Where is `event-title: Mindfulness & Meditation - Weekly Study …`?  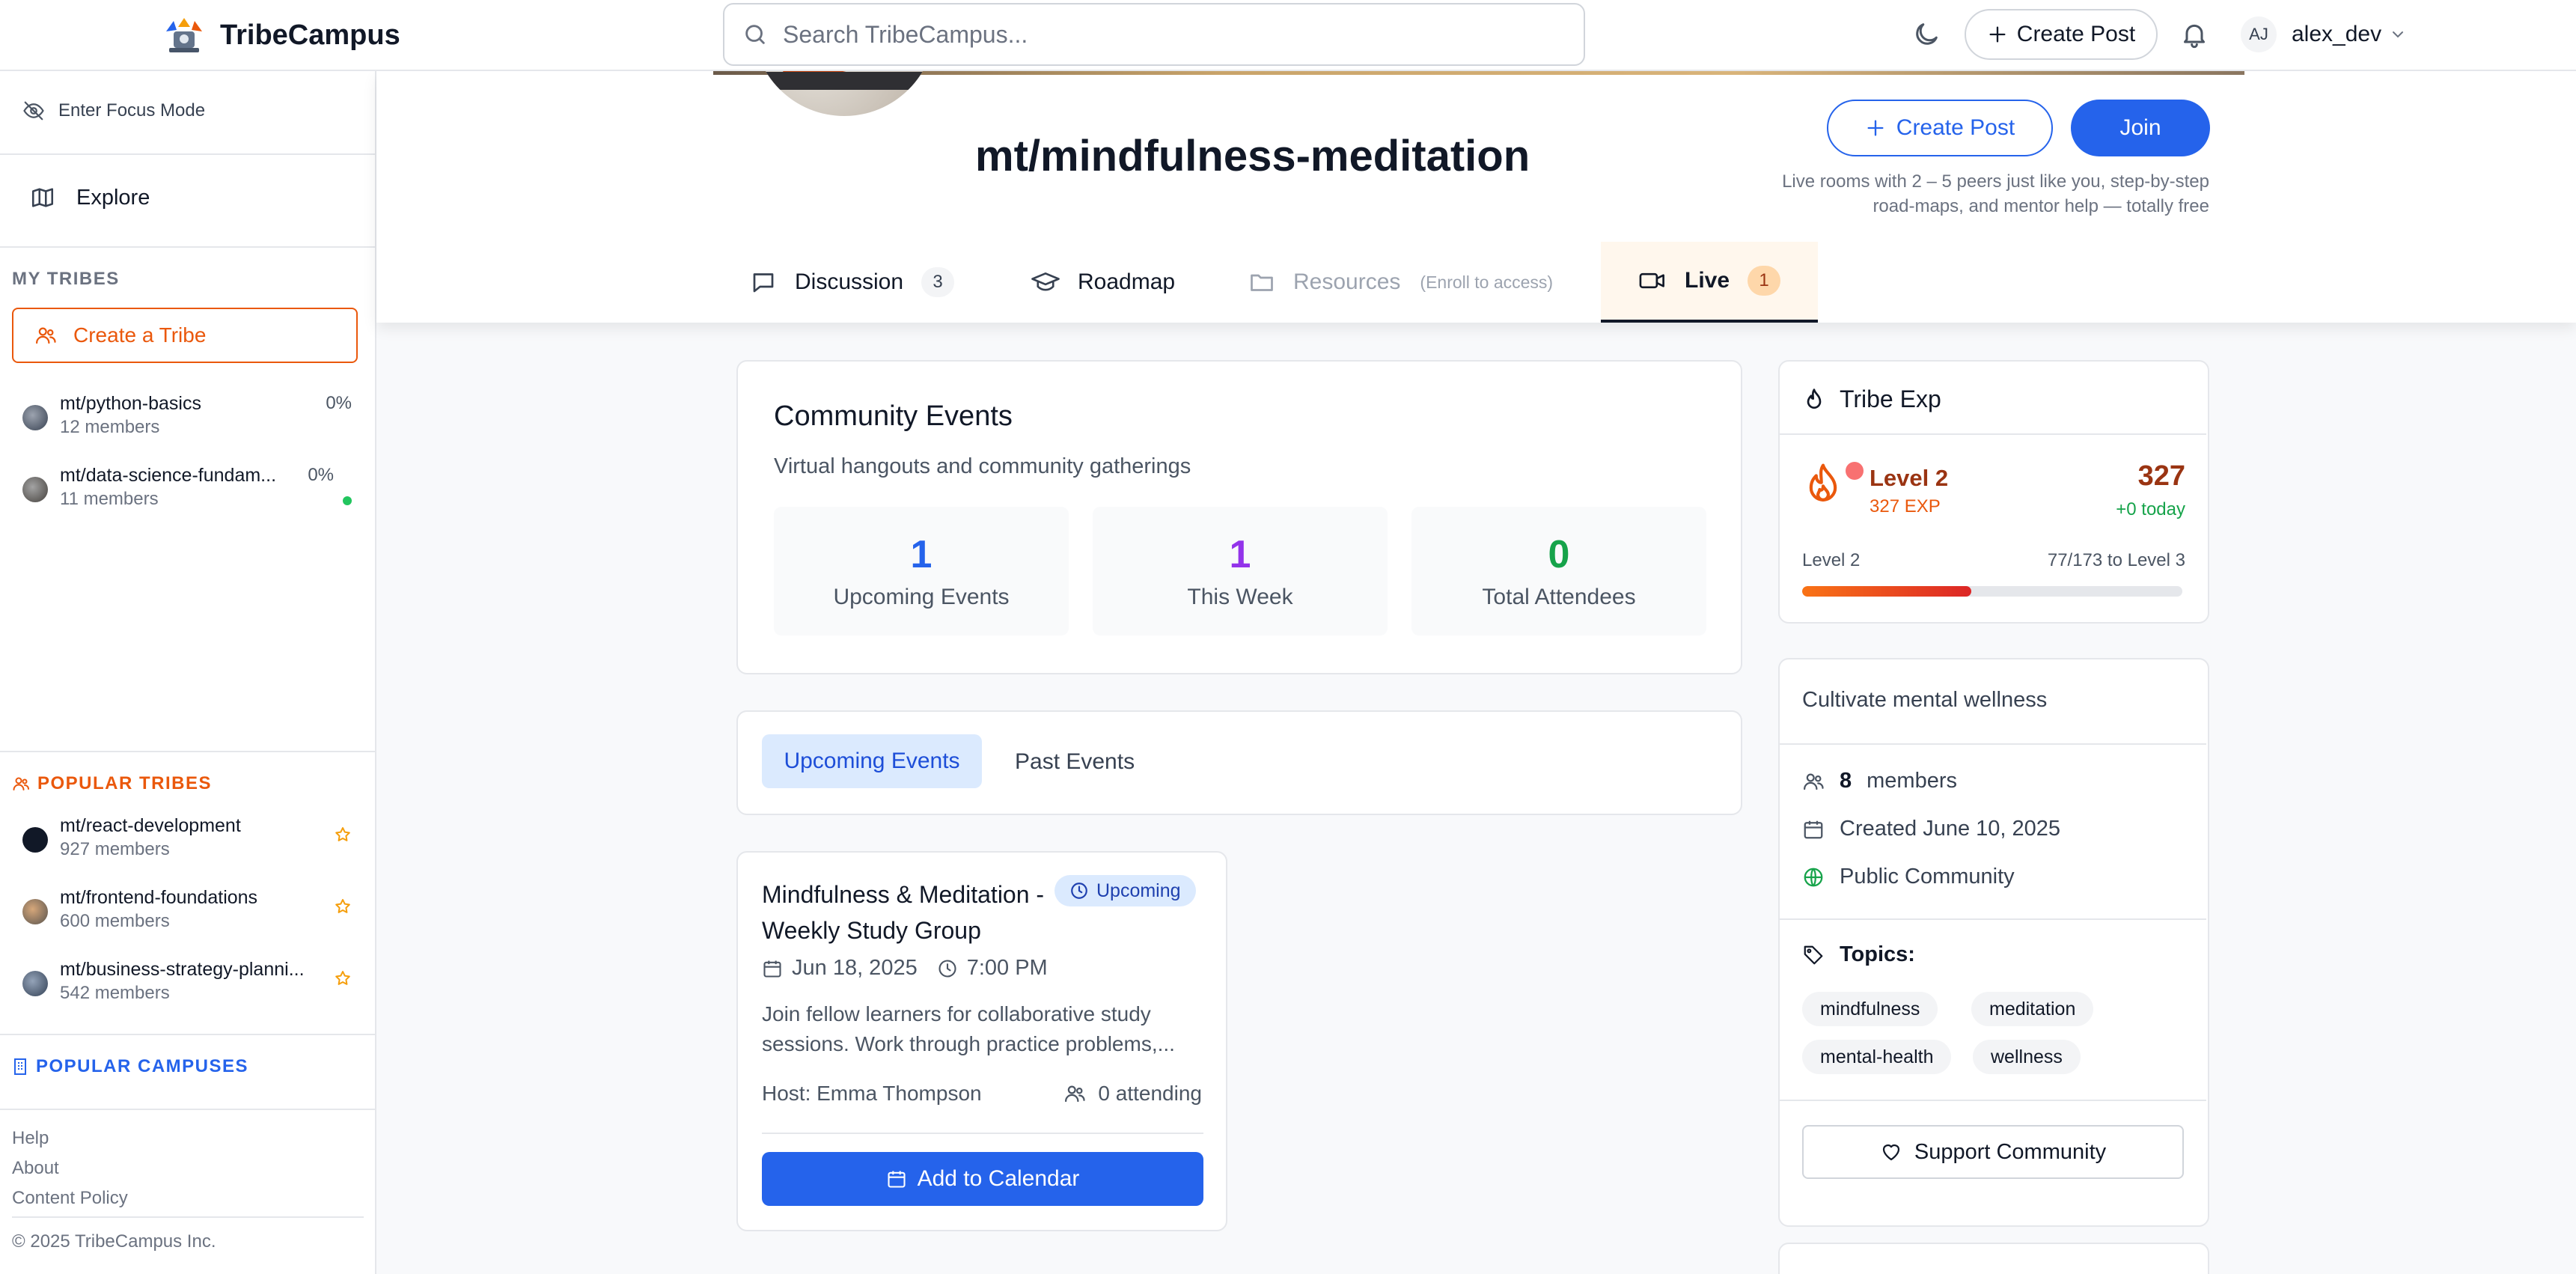
event-title: Mindfulness & Meditation - Weekly Study … is located at coordinates (904, 912).